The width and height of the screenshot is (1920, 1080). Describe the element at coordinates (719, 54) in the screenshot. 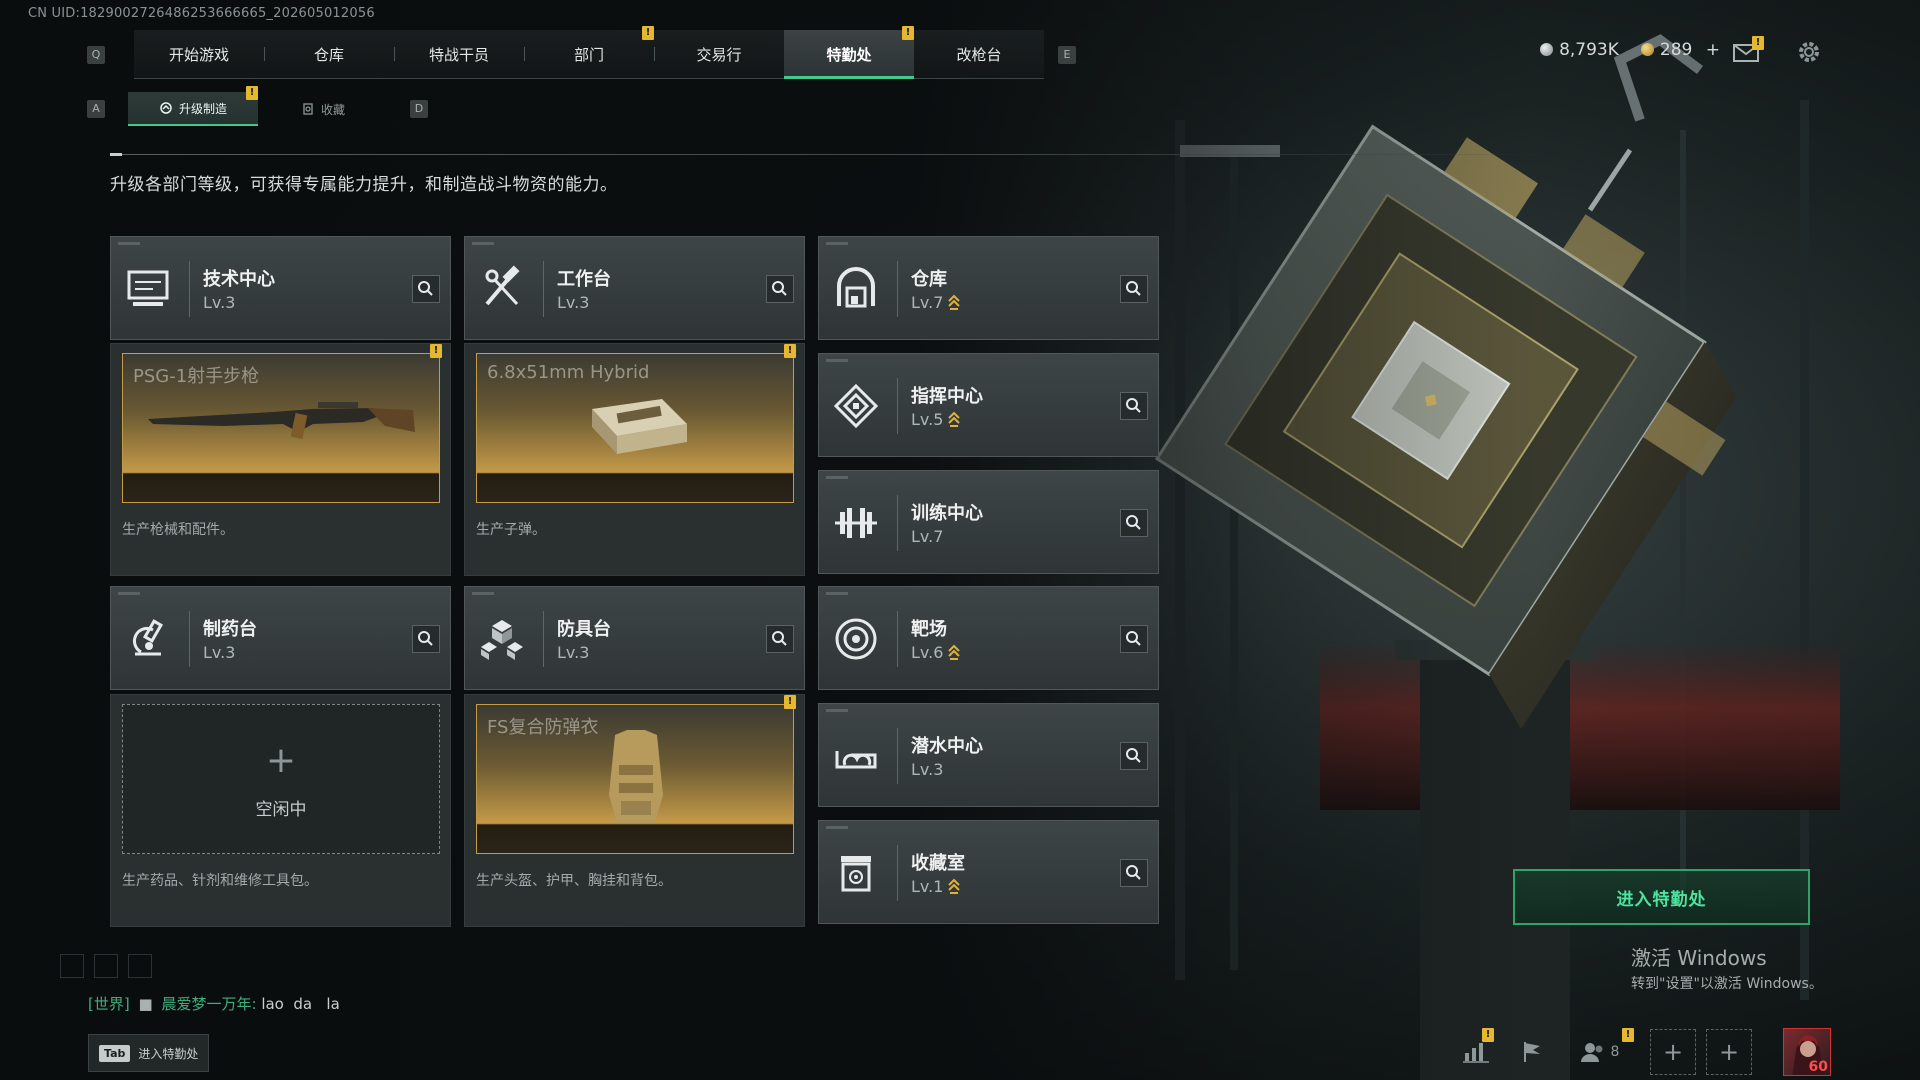

I see `tab-trade-market: 交易行` at that location.